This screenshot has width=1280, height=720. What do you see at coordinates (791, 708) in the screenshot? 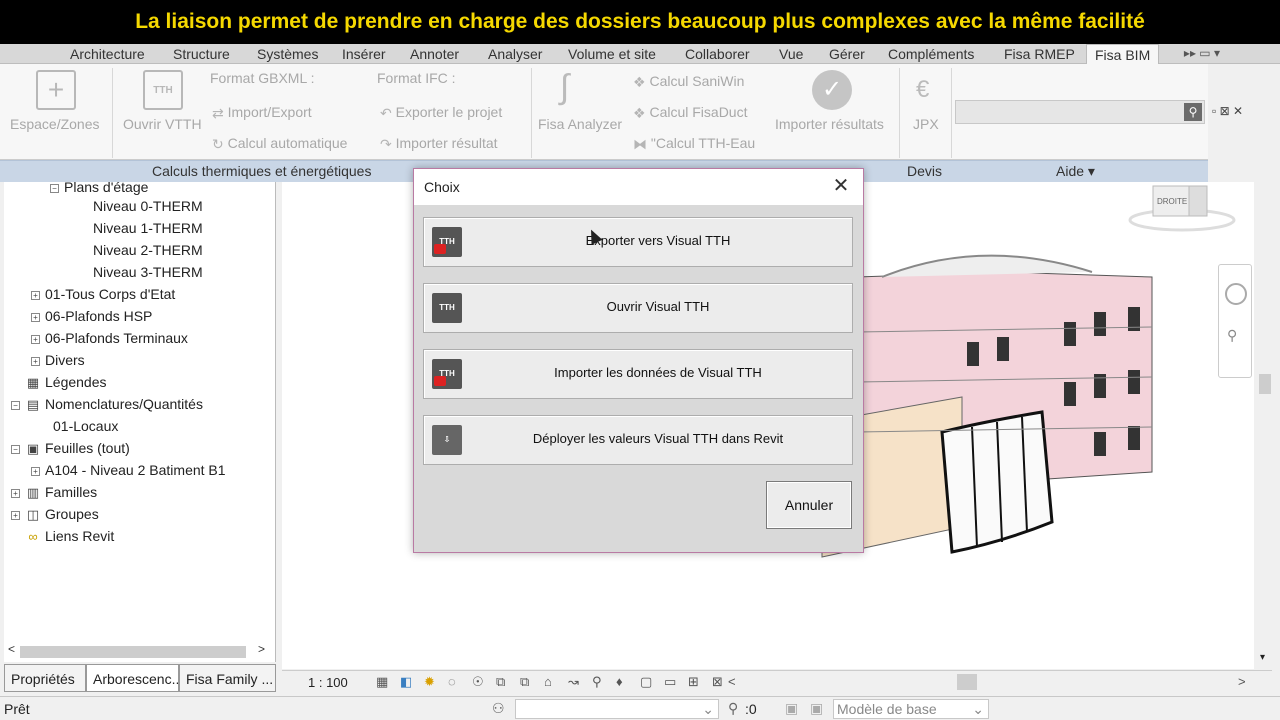
I see `editable-only-icon: ▣` at bounding box center [791, 708].